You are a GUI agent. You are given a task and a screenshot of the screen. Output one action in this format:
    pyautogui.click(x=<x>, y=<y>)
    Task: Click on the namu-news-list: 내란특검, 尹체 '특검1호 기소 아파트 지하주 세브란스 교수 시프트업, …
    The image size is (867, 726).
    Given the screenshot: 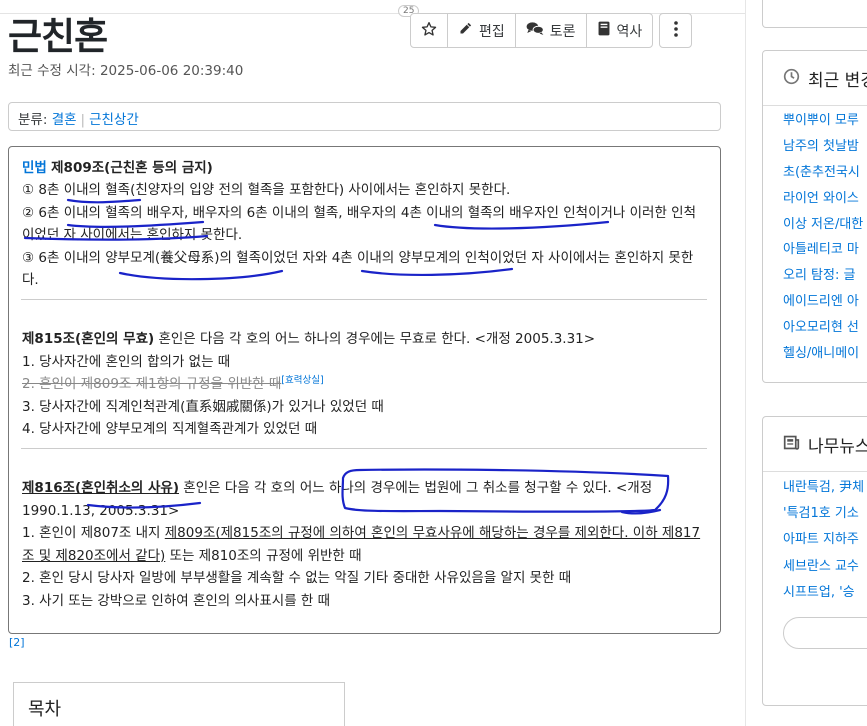 What is the action you would take?
    pyautogui.click(x=815, y=538)
    